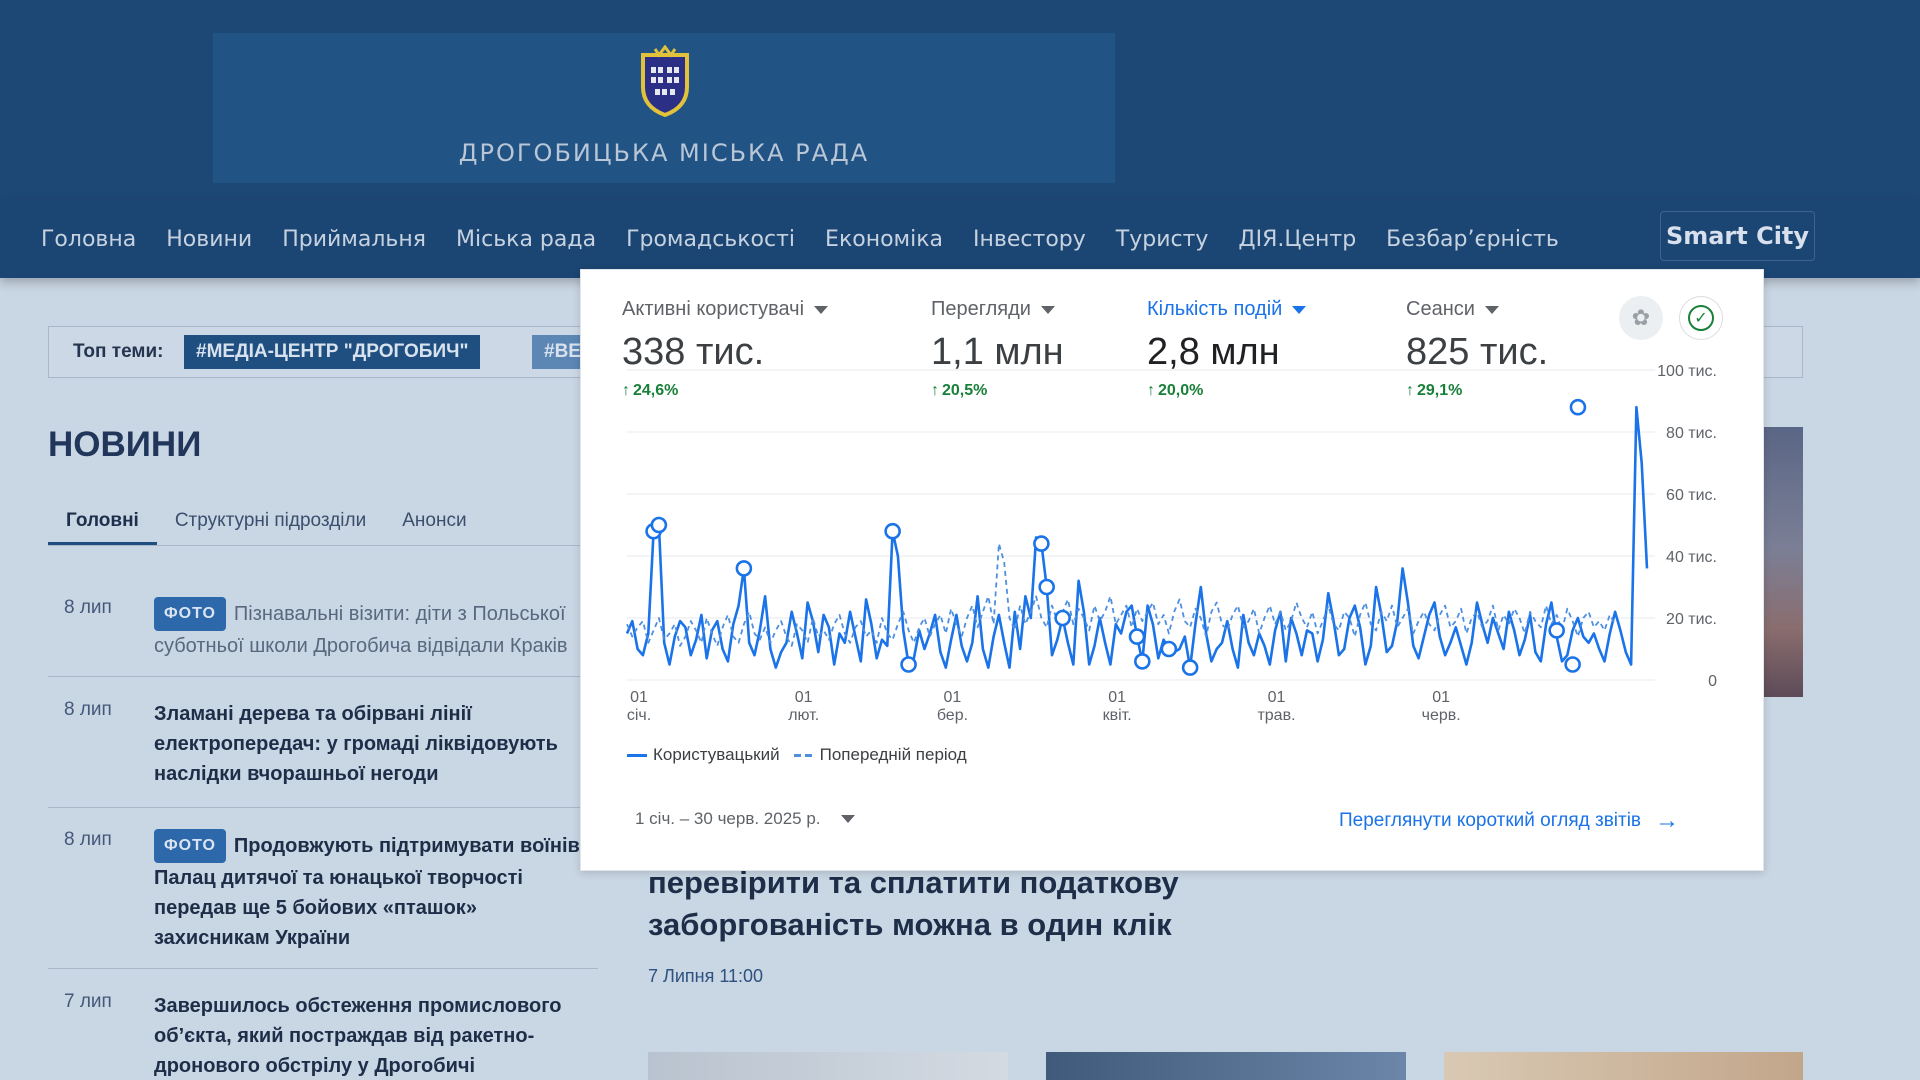 The image size is (1920, 1080). I want to click on site-name: ДРОГОБИЦЬКА МІСЬКА РАДА, so click(664, 153).